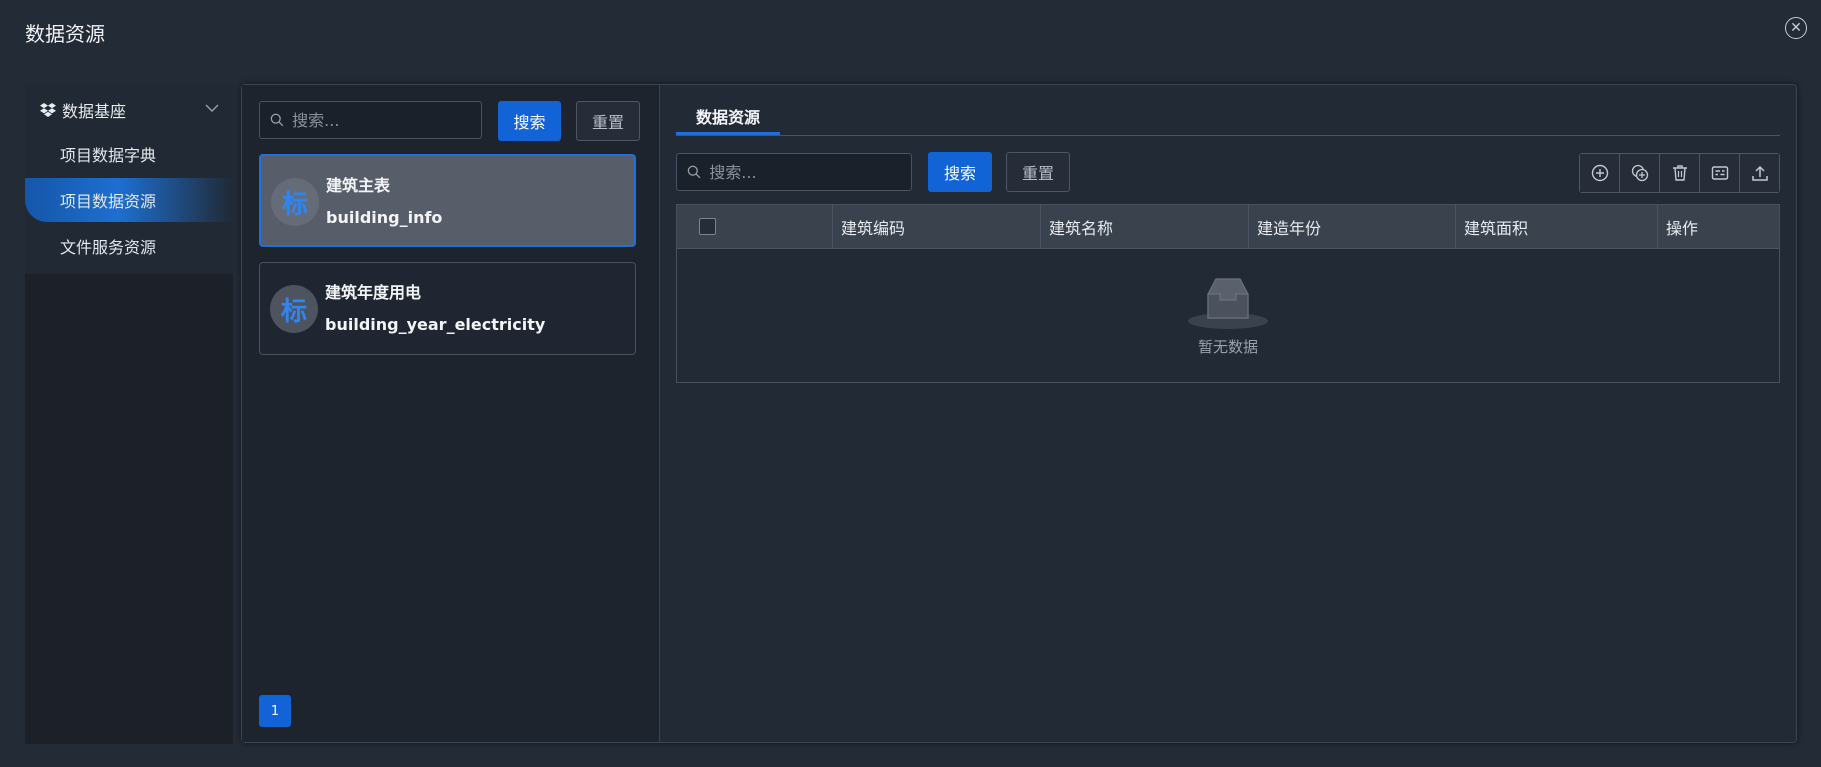  I want to click on empty-text: 暂无数据, so click(1227, 347).